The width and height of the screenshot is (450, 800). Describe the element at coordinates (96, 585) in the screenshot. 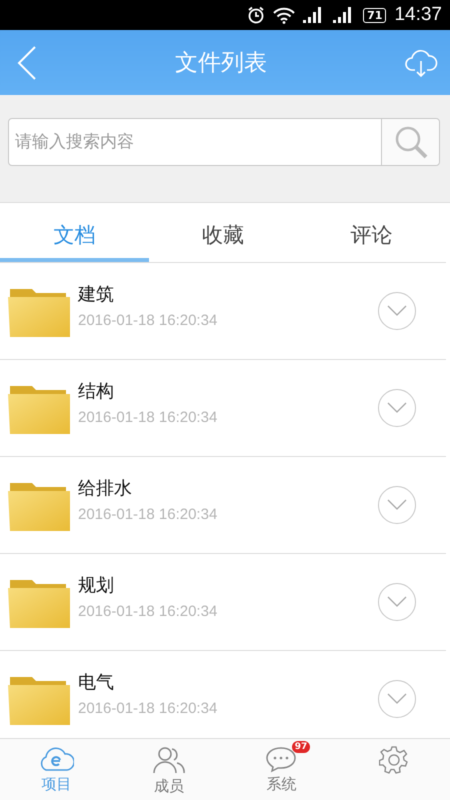

I see `folder-name: 规划` at that location.